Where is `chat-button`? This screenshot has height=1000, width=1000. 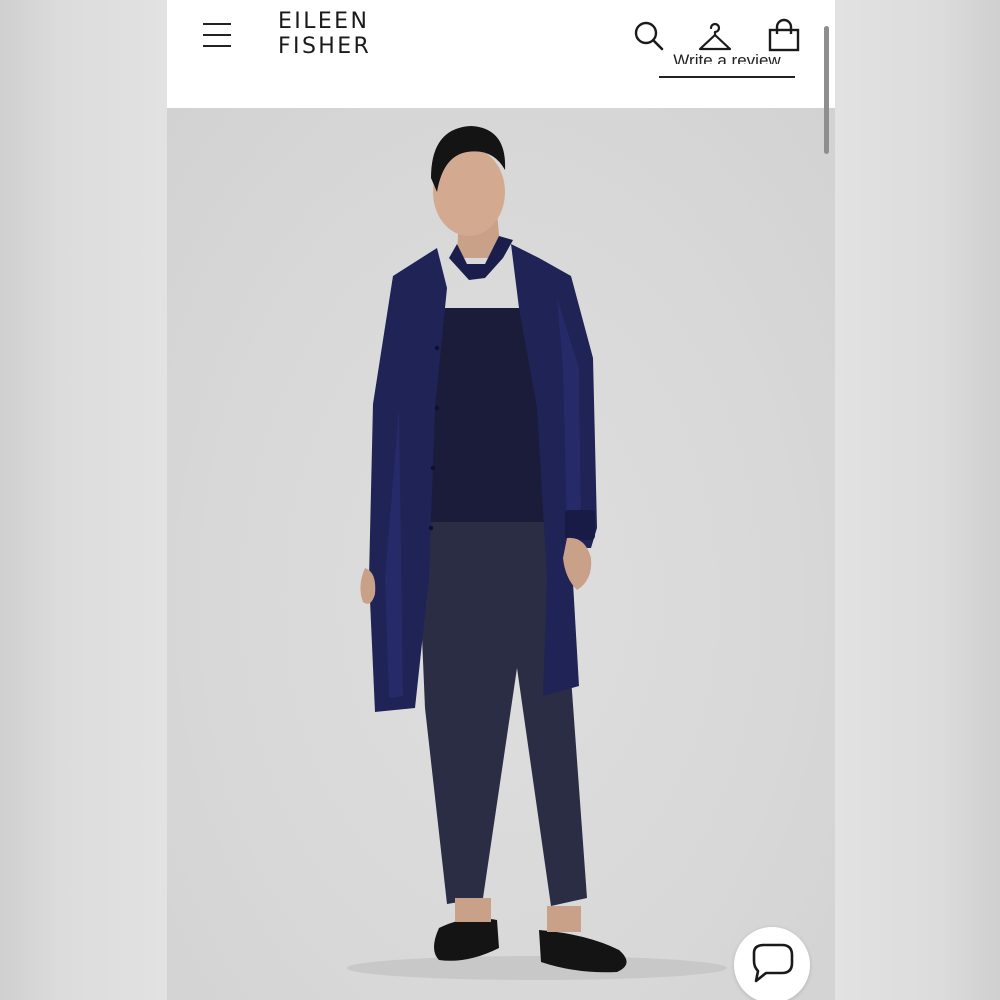 chat-button is located at coordinates (772, 963).